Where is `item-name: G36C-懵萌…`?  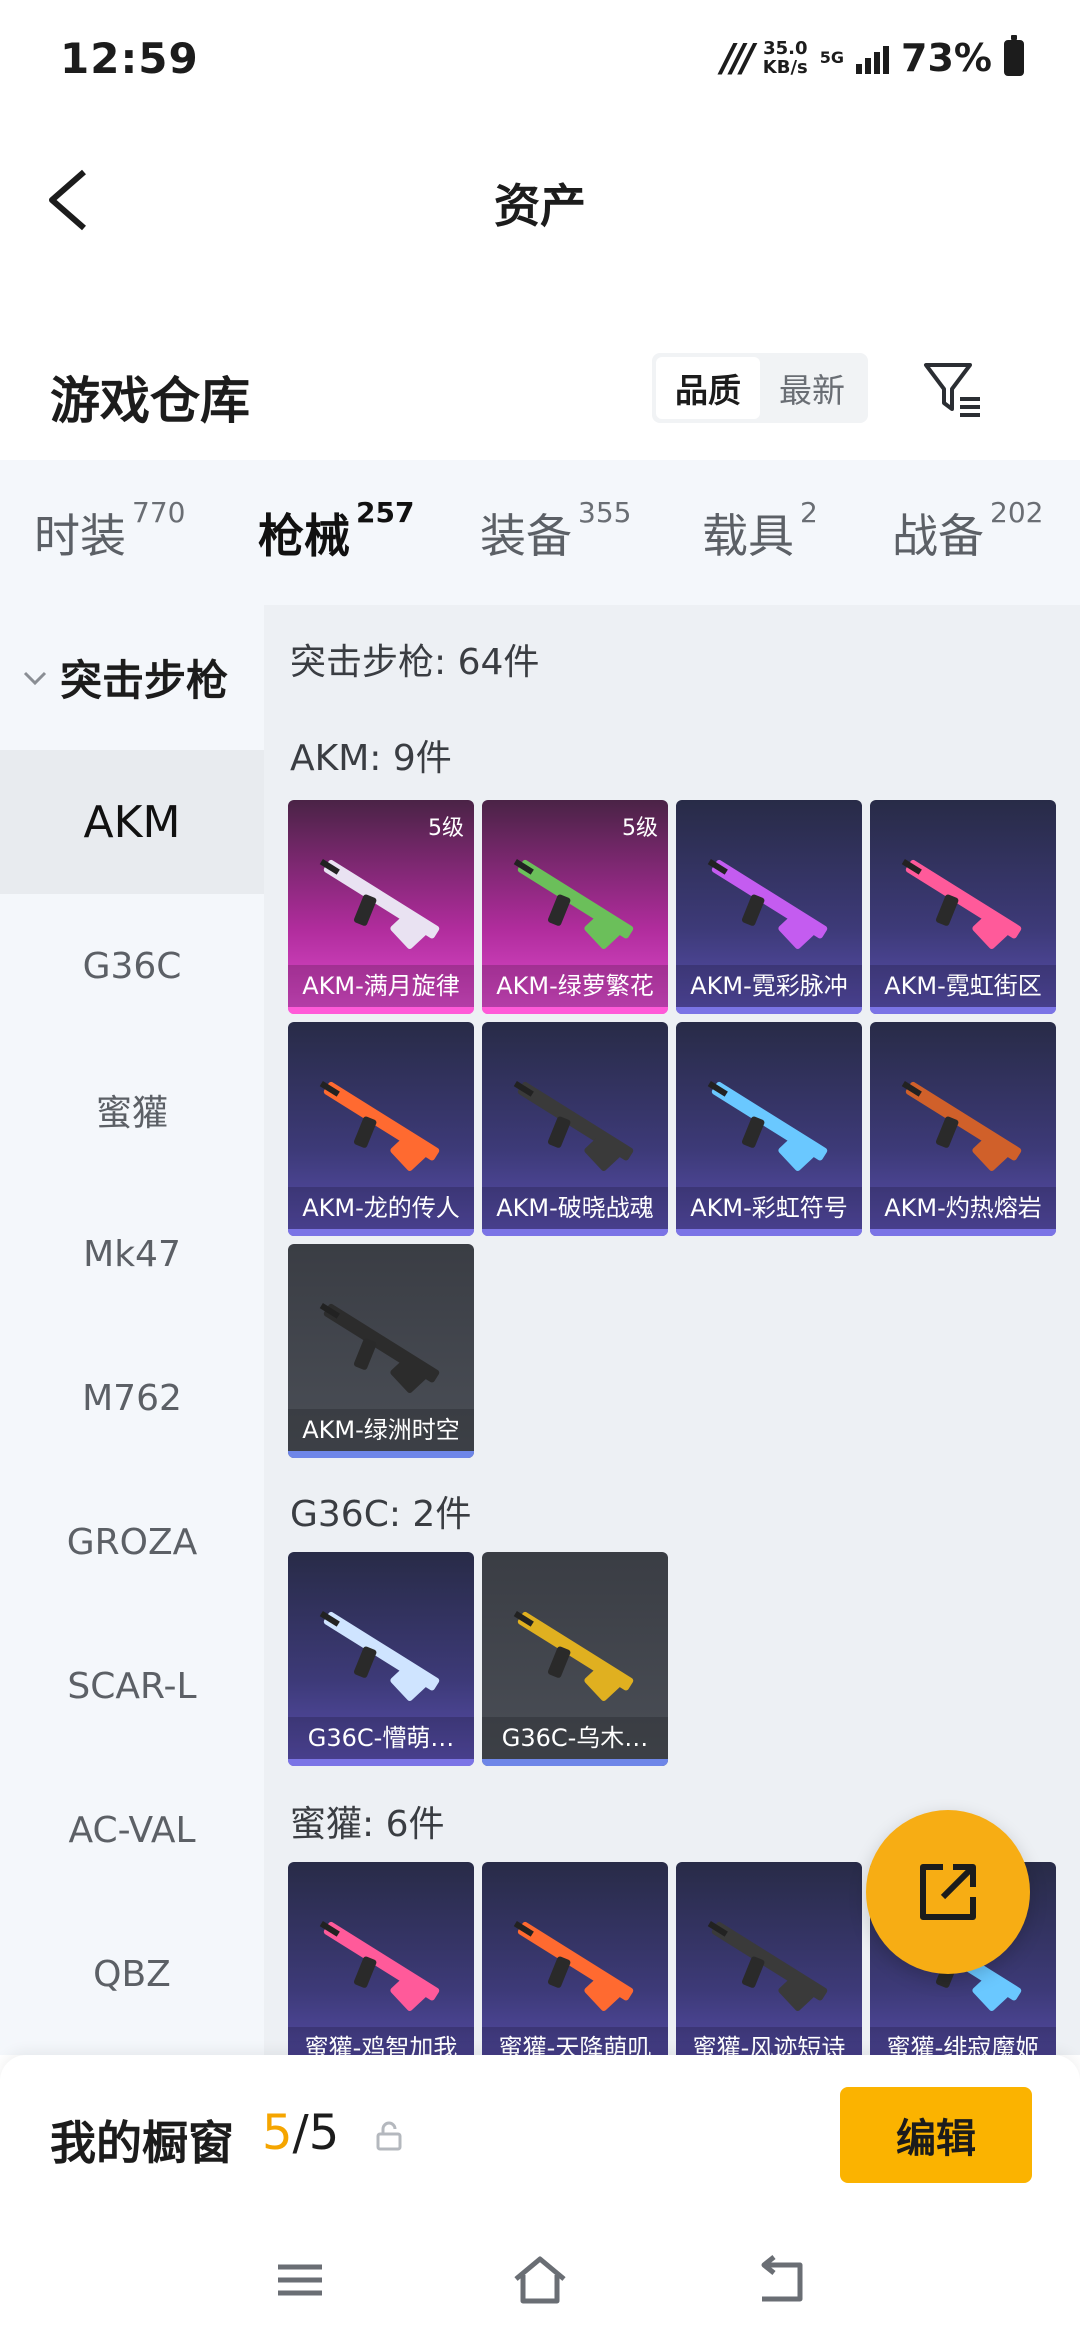
item-name: G36C-懵萌… is located at coordinates (381, 1738).